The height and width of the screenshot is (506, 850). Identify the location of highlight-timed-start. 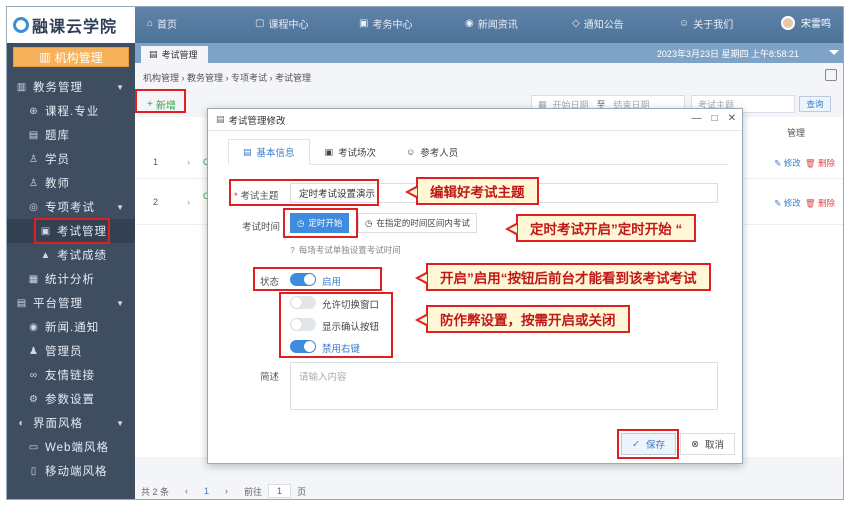
(320, 223).